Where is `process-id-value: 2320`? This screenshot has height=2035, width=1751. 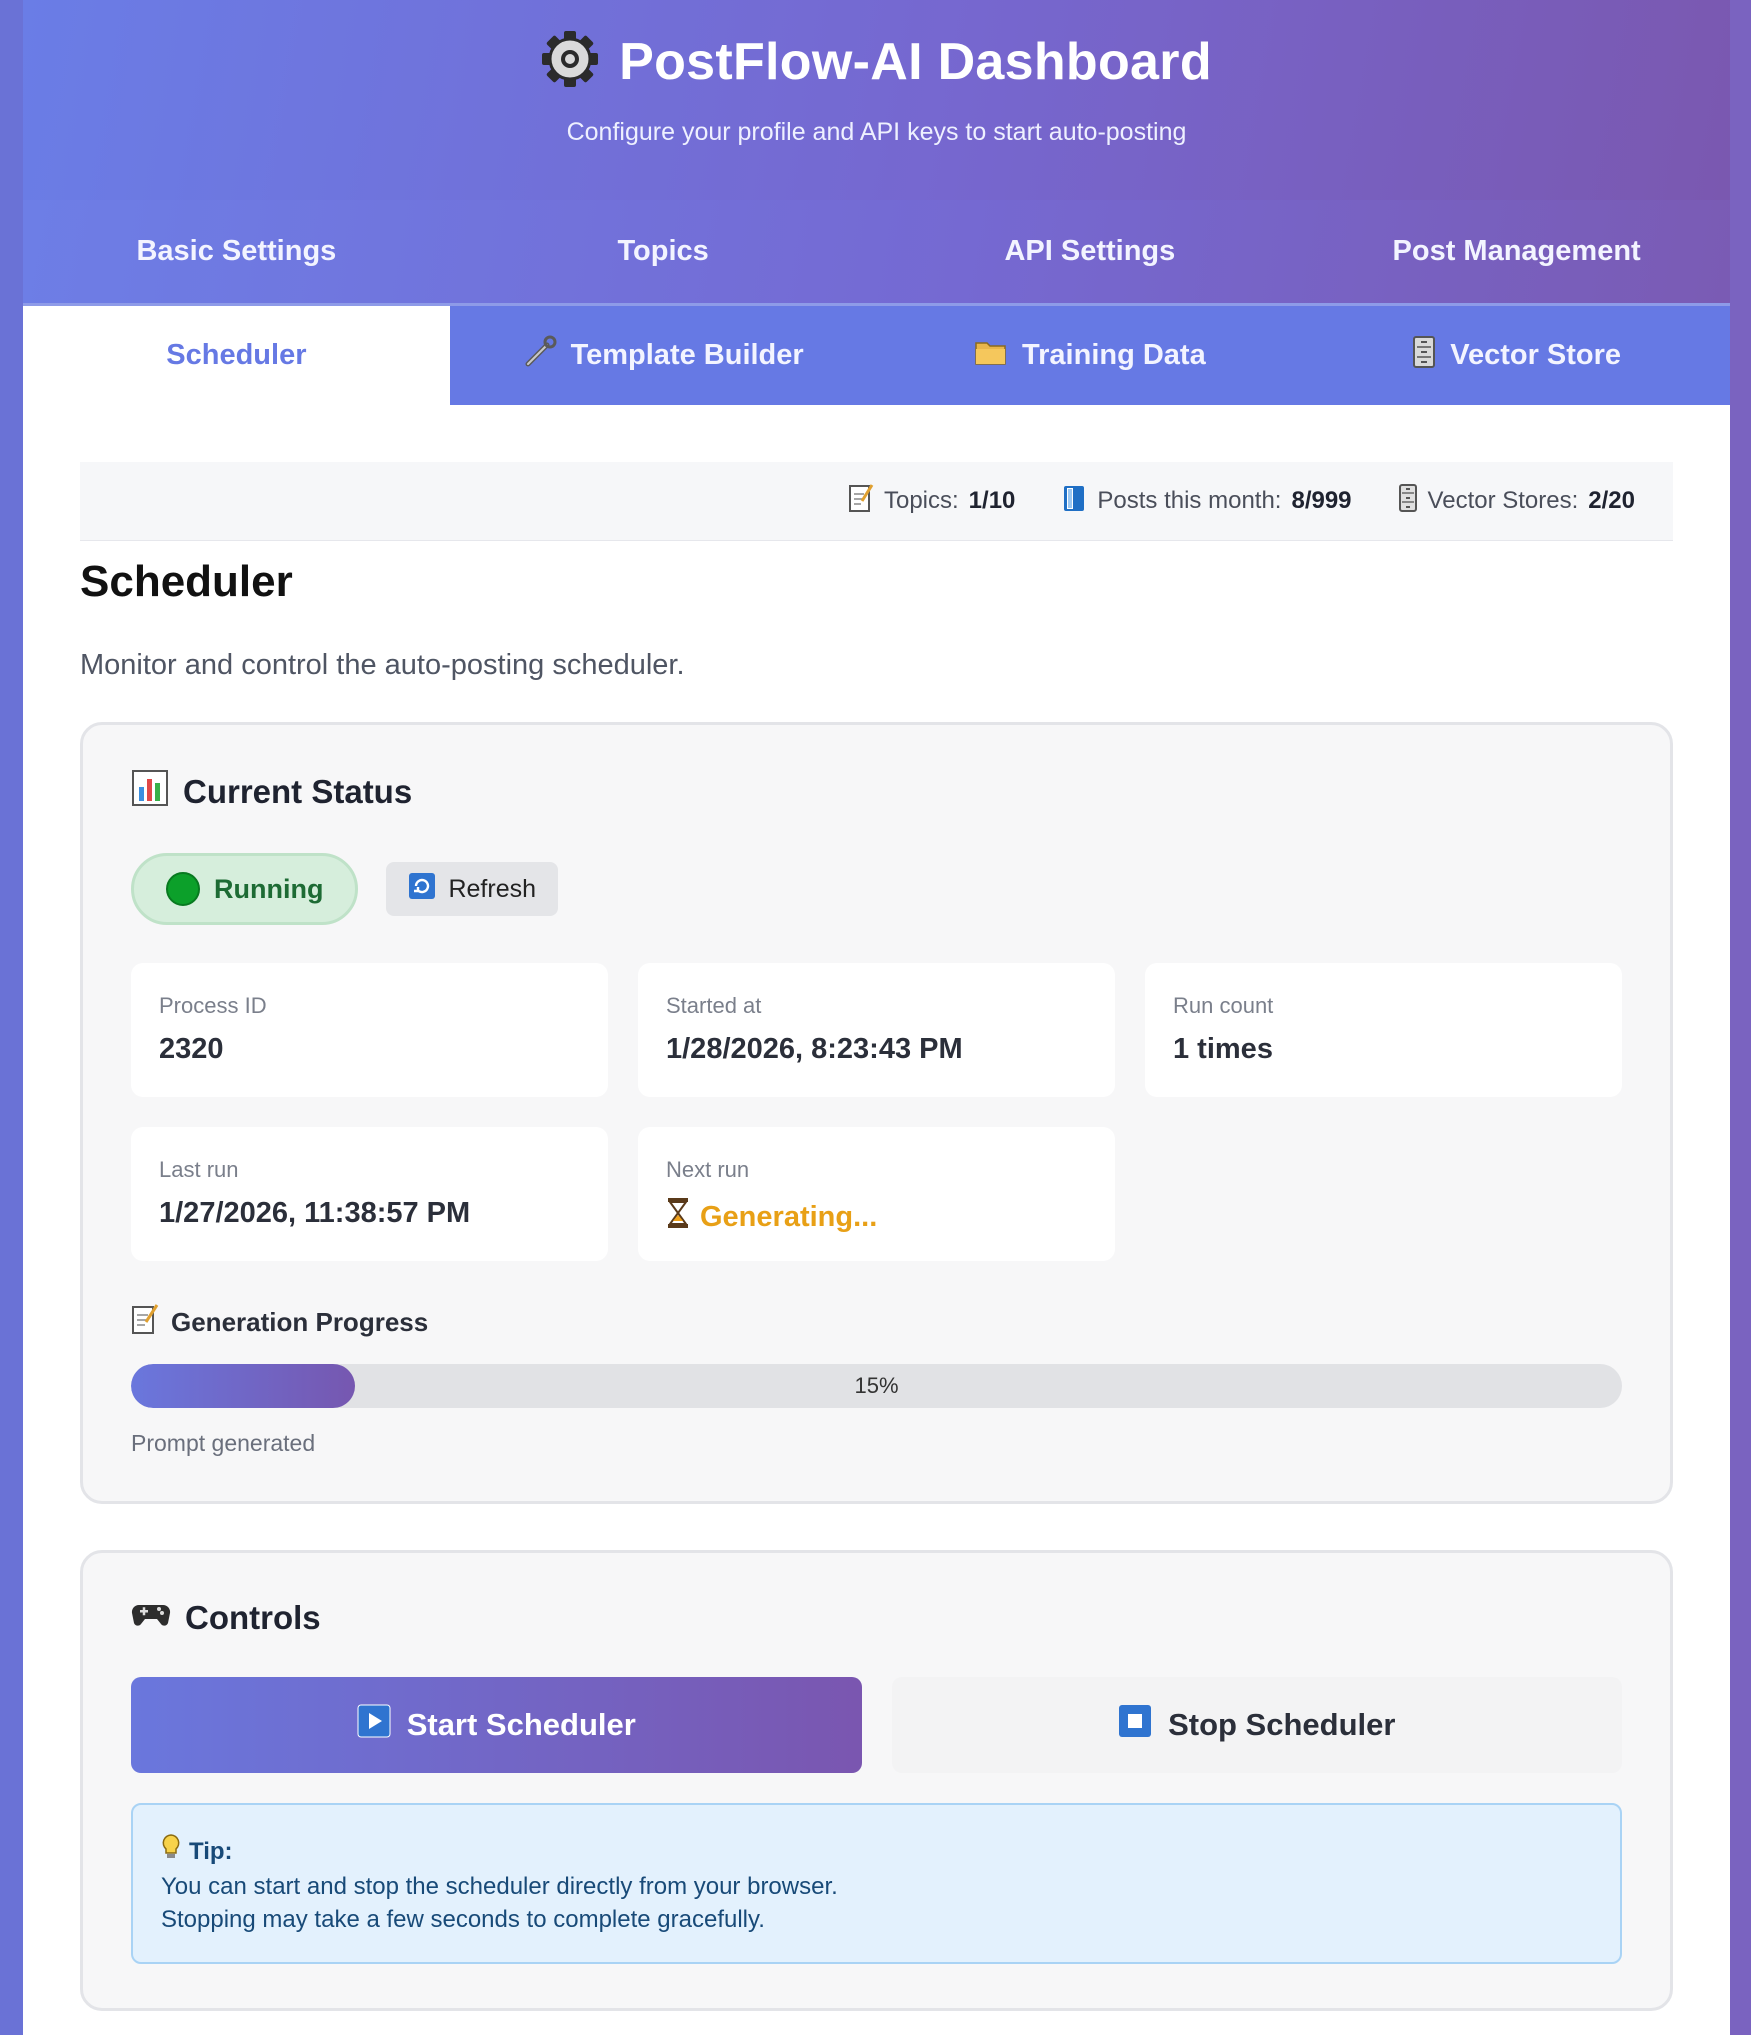
process-id-value: 2320 is located at coordinates (191, 1049).